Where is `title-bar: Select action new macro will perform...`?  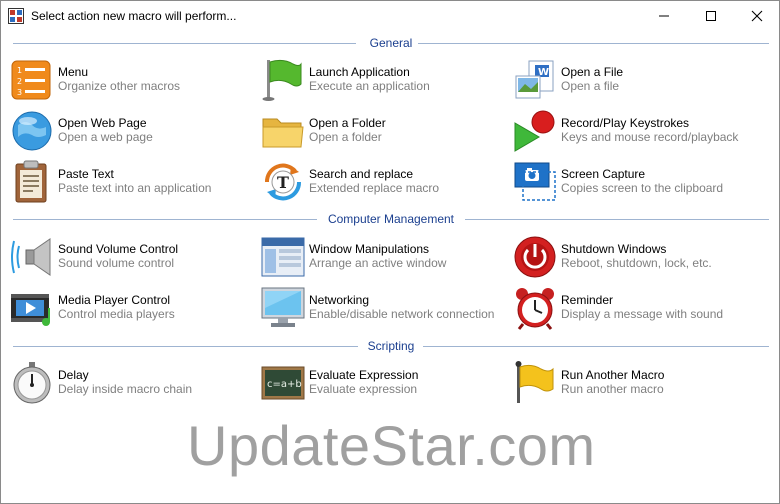 title-bar: Select action new macro will perform... is located at coordinates (390, 16).